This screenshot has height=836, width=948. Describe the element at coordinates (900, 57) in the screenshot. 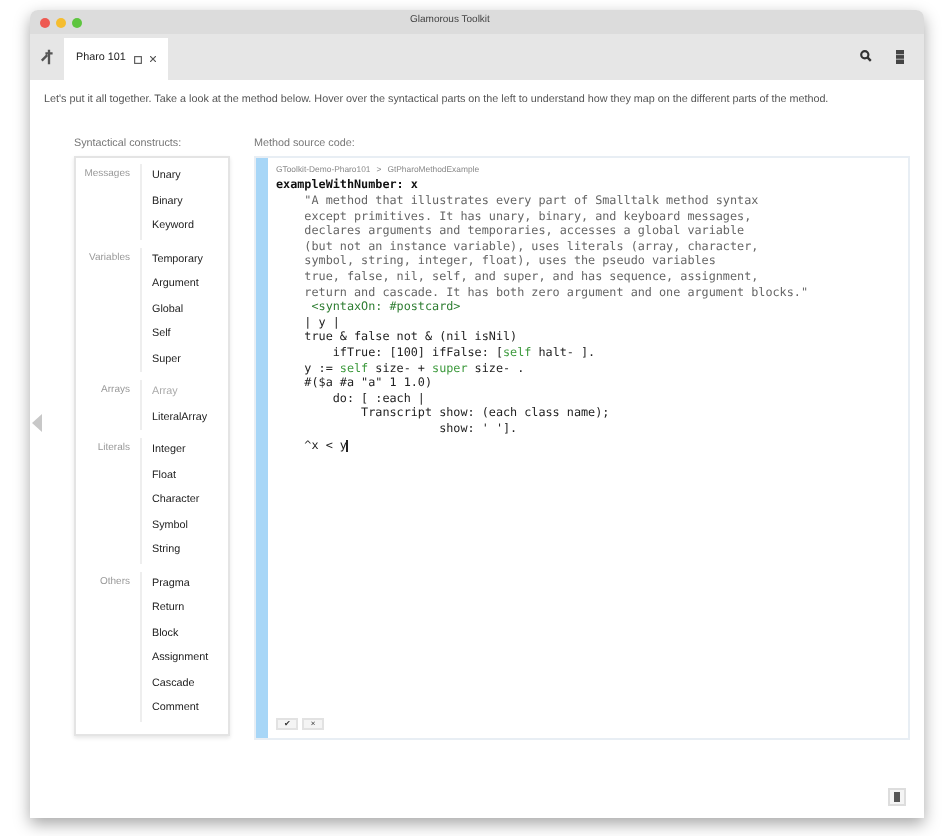

I see `menu-icon` at that location.